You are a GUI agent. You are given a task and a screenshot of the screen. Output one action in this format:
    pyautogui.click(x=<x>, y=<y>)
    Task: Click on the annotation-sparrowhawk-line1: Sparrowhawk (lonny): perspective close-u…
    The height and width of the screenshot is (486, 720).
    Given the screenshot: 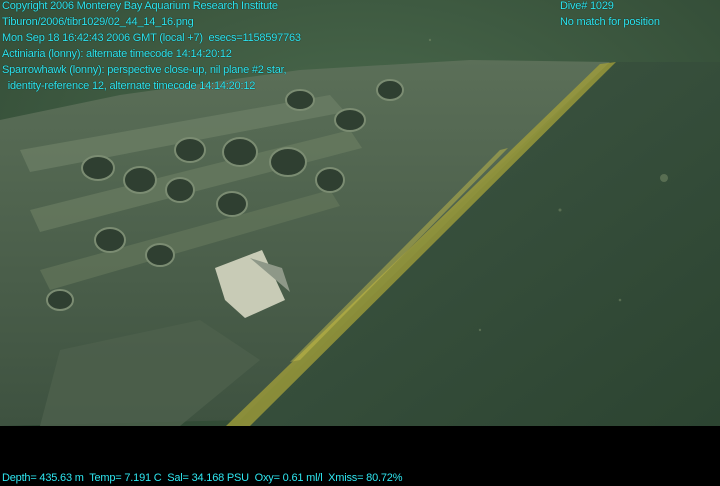 What is the action you would take?
    pyautogui.click(x=144, y=70)
    